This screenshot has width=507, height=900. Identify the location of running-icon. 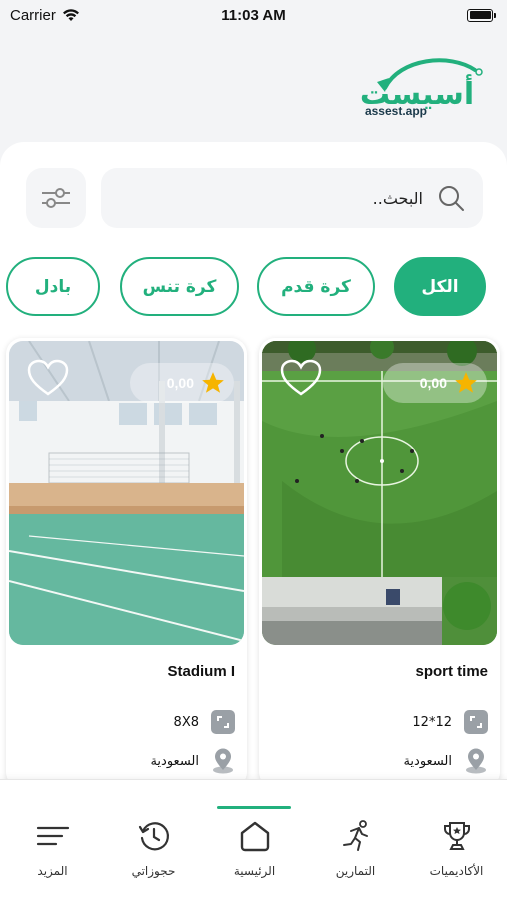
(355, 835).